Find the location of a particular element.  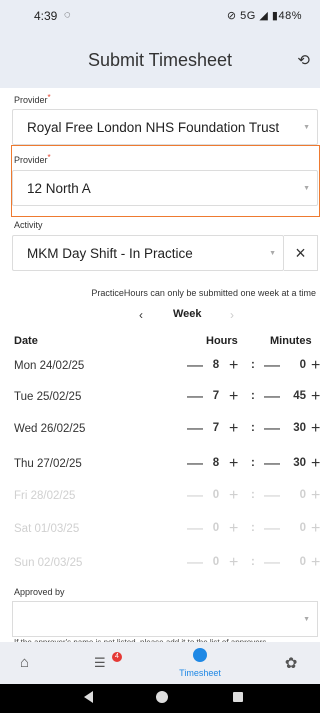

nav-messages: ☰ 4 is located at coordinates (114, 662).